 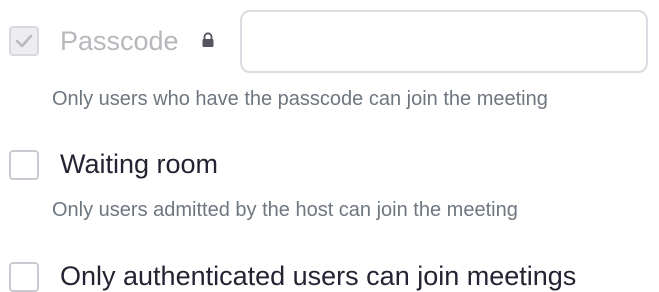 I want to click on passcode-label: Passcode, so click(x=119, y=41).